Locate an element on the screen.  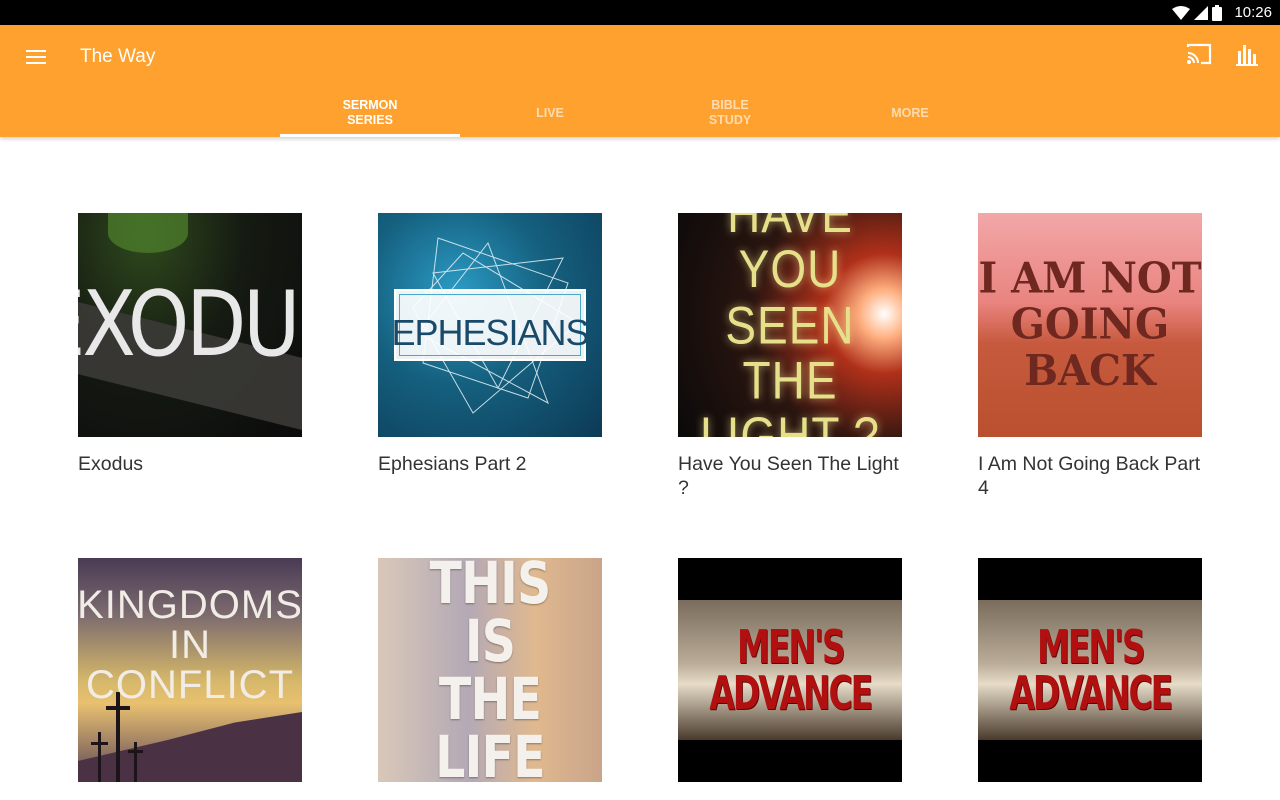
tab-bible-study: BIBLE STUDY is located at coordinates (730, 113).